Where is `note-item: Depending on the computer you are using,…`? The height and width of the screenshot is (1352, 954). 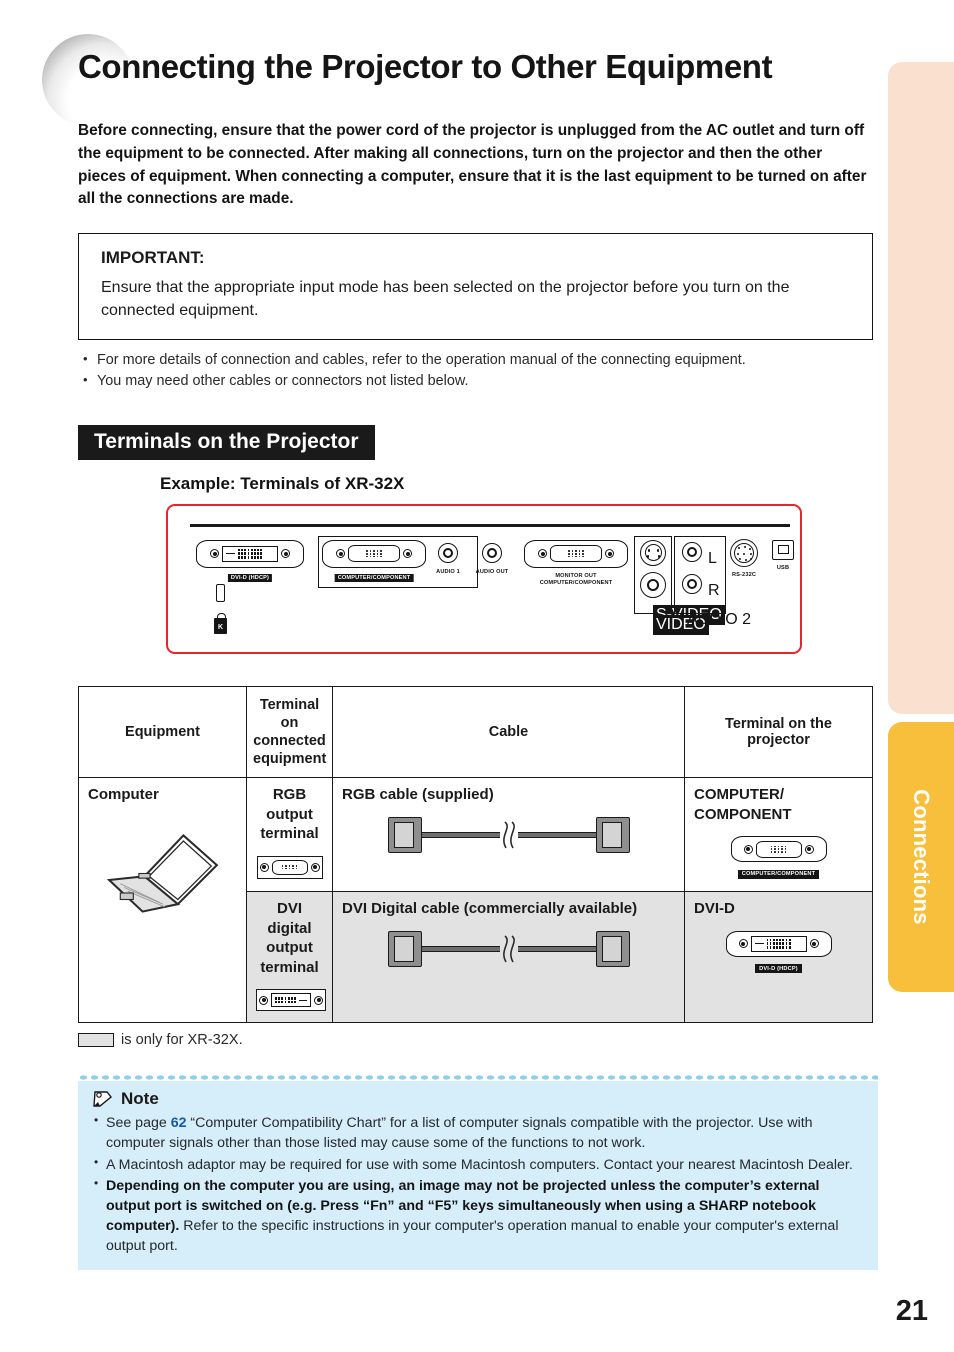
note-item: Depending on the computer you are using,… is located at coordinates (478, 1216).